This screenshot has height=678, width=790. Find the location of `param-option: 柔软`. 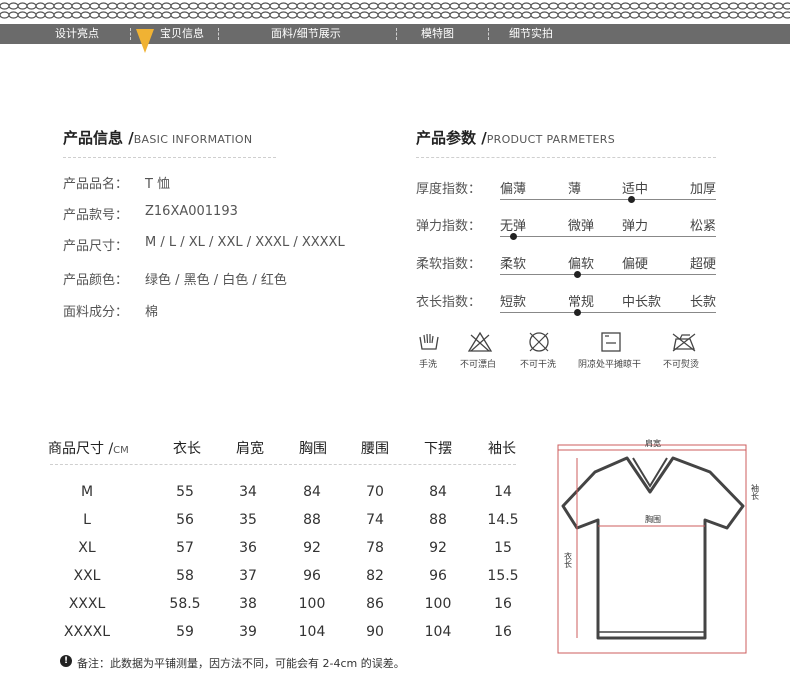

param-option: 柔软 is located at coordinates (513, 264).